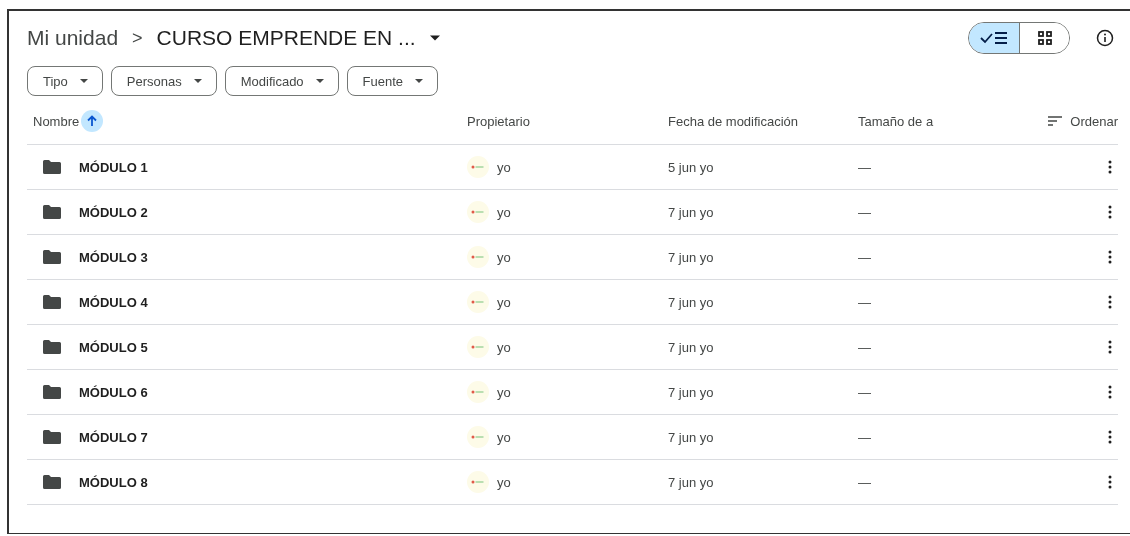 Image resolution: width=1130 pixels, height=536 pixels. I want to click on list-view-icon, so click(994, 38).